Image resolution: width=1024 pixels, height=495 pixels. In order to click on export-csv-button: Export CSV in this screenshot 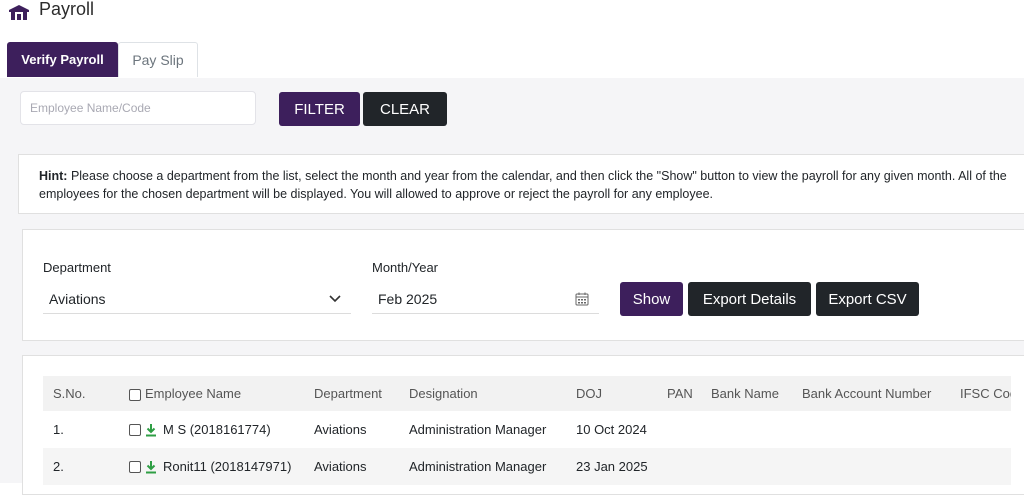, I will do `click(867, 299)`.